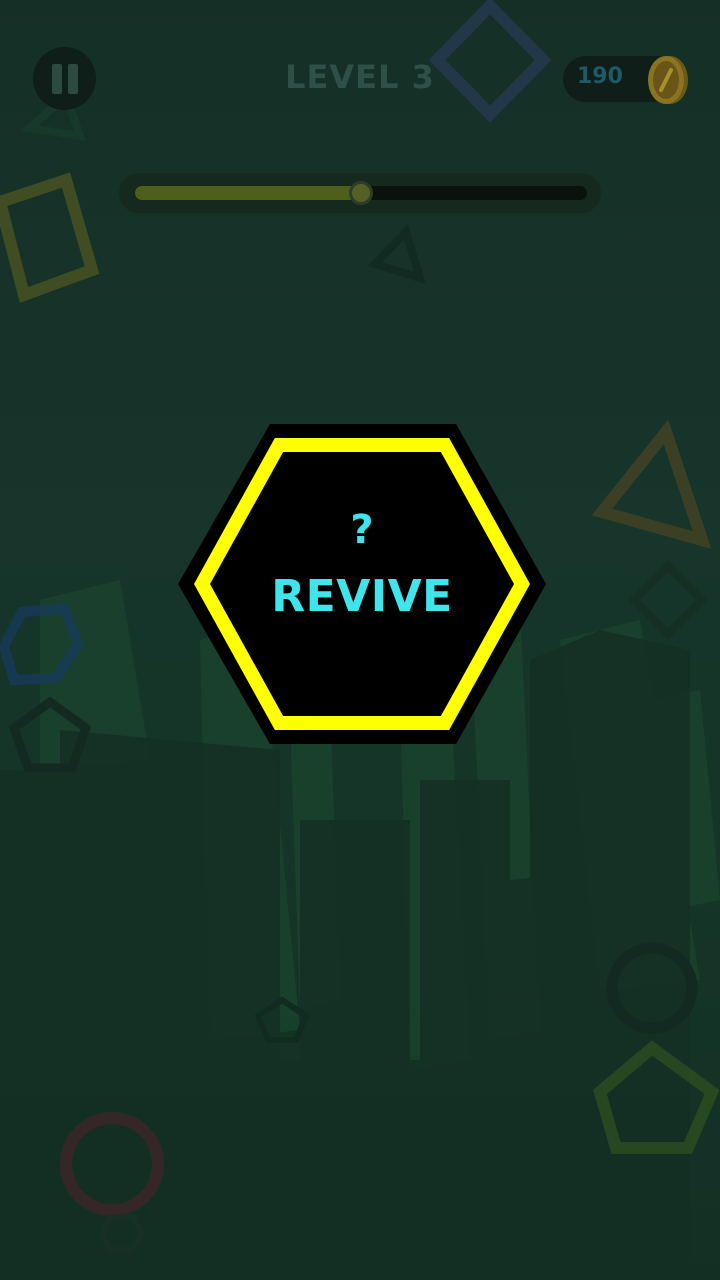 This screenshot has width=720, height=1280. Describe the element at coordinates (248, 193) in the screenshot. I see `progress-fill` at that location.